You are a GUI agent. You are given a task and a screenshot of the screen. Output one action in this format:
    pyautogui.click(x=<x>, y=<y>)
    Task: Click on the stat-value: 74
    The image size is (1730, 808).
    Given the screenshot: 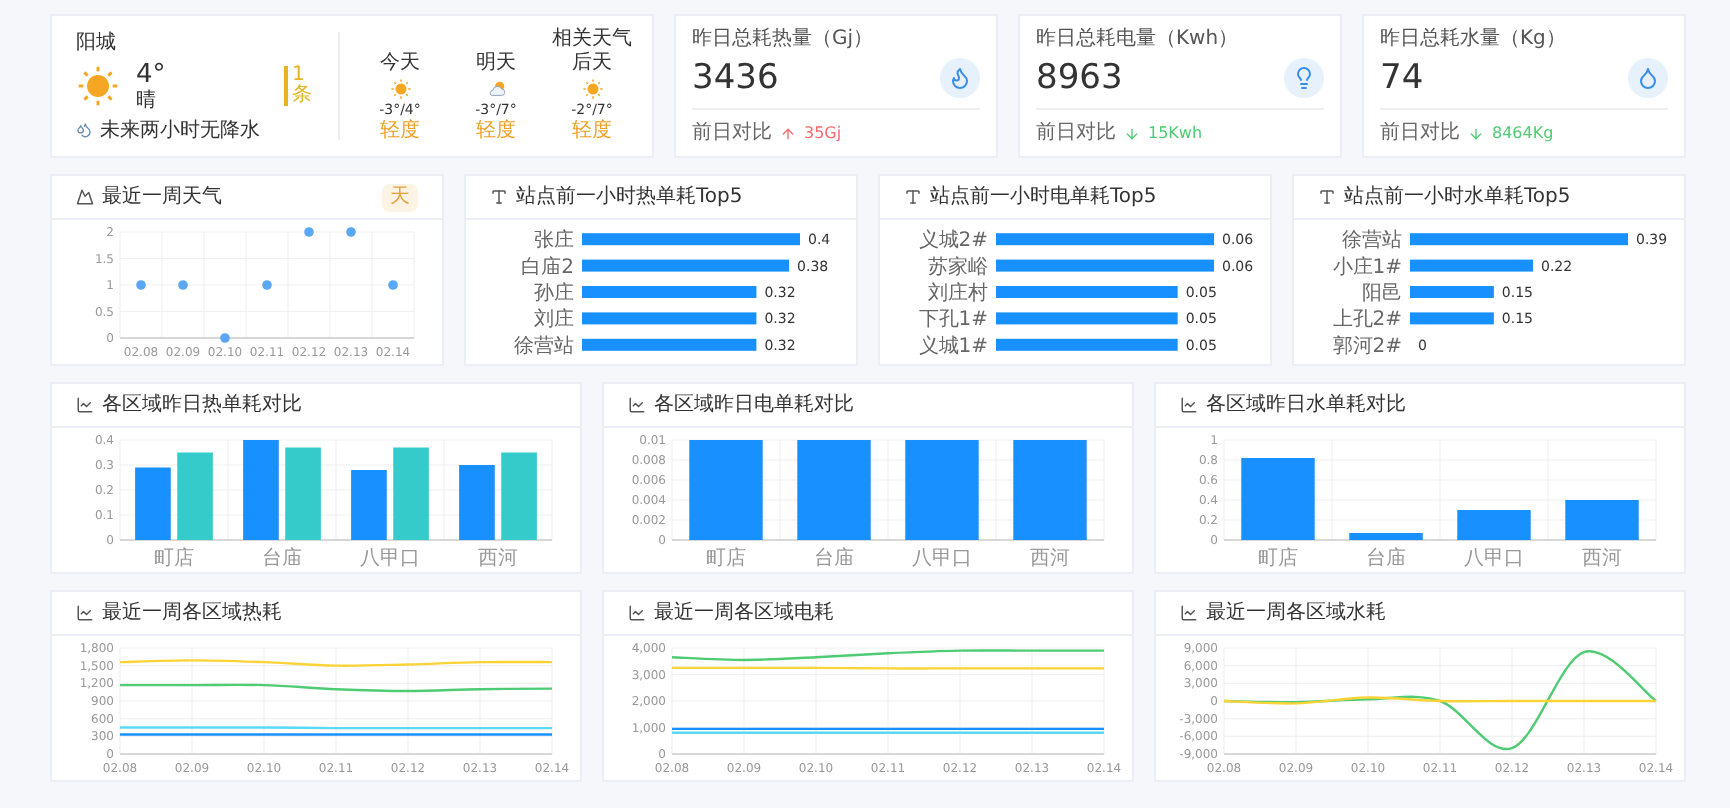 What is the action you would take?
    pyautogui.click(x=1402, y=78)
    